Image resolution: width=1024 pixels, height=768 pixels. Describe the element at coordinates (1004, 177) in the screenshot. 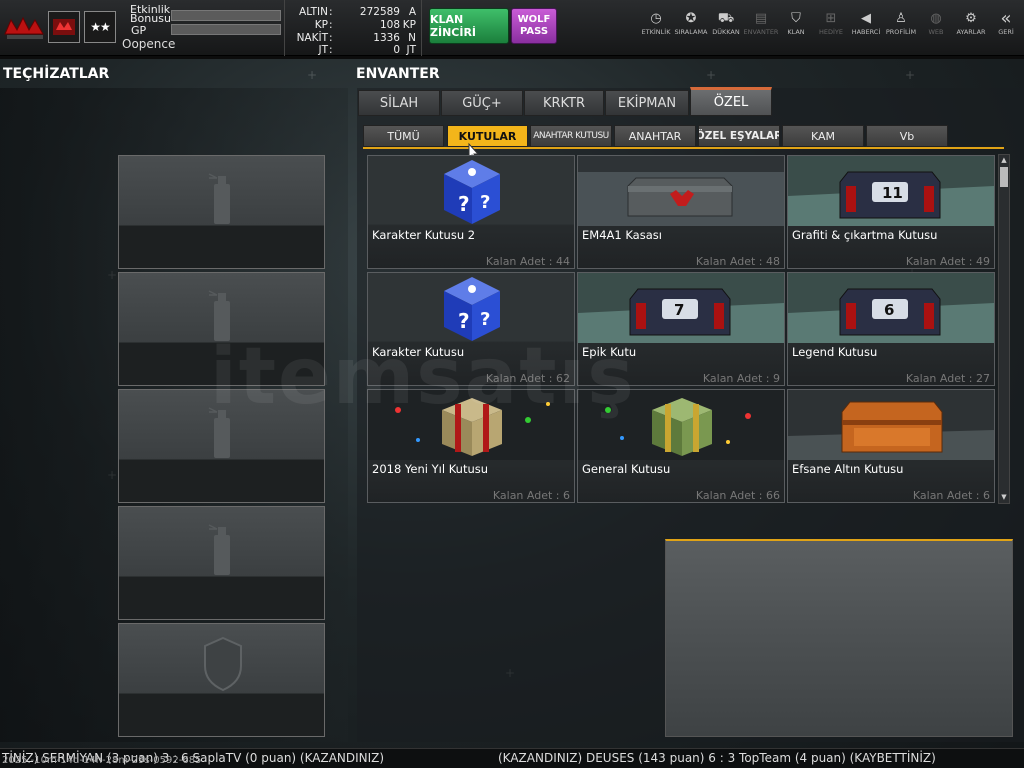

I see `scroll-thumb` at that location.